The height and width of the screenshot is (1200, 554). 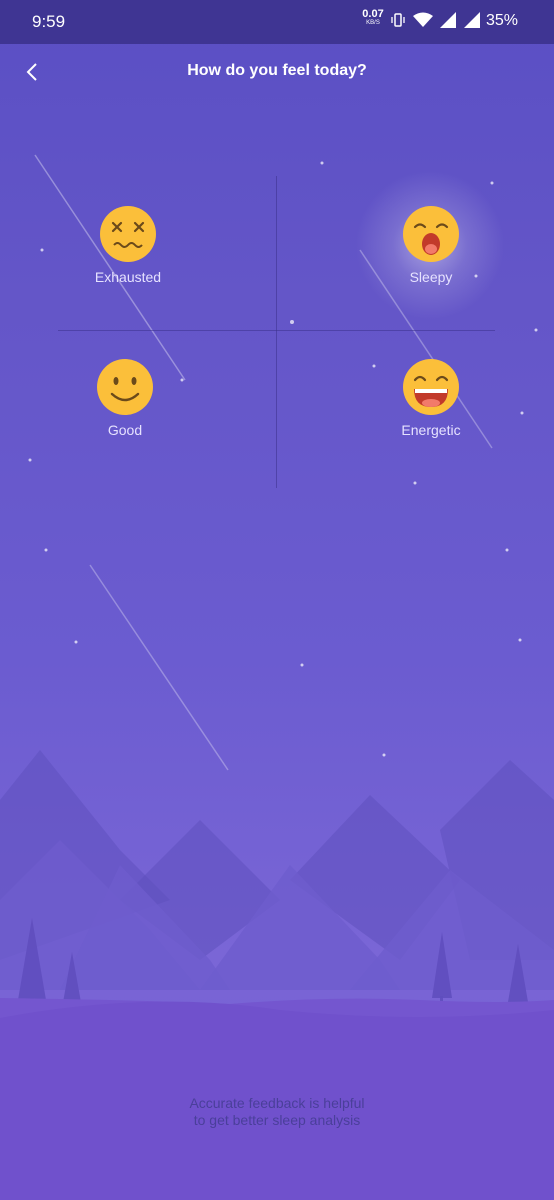 I want to click on feedback-note-line2: to get better sleep analysis, so click(x=277, y=1120).